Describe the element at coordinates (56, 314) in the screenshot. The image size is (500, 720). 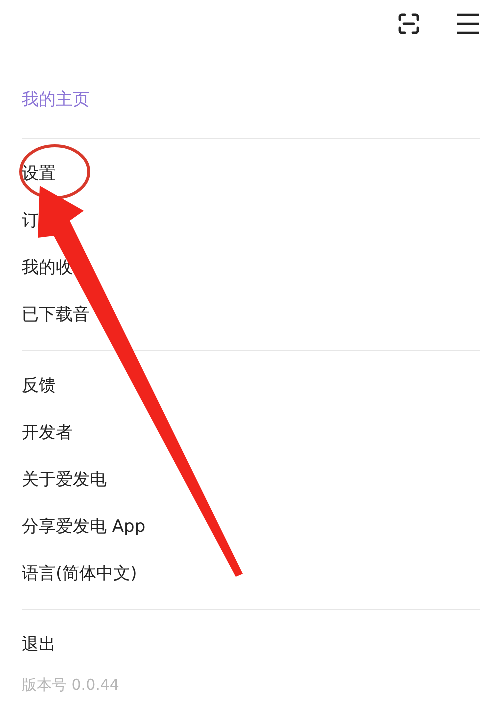
I see `menu-item: 已下载音` at that location.